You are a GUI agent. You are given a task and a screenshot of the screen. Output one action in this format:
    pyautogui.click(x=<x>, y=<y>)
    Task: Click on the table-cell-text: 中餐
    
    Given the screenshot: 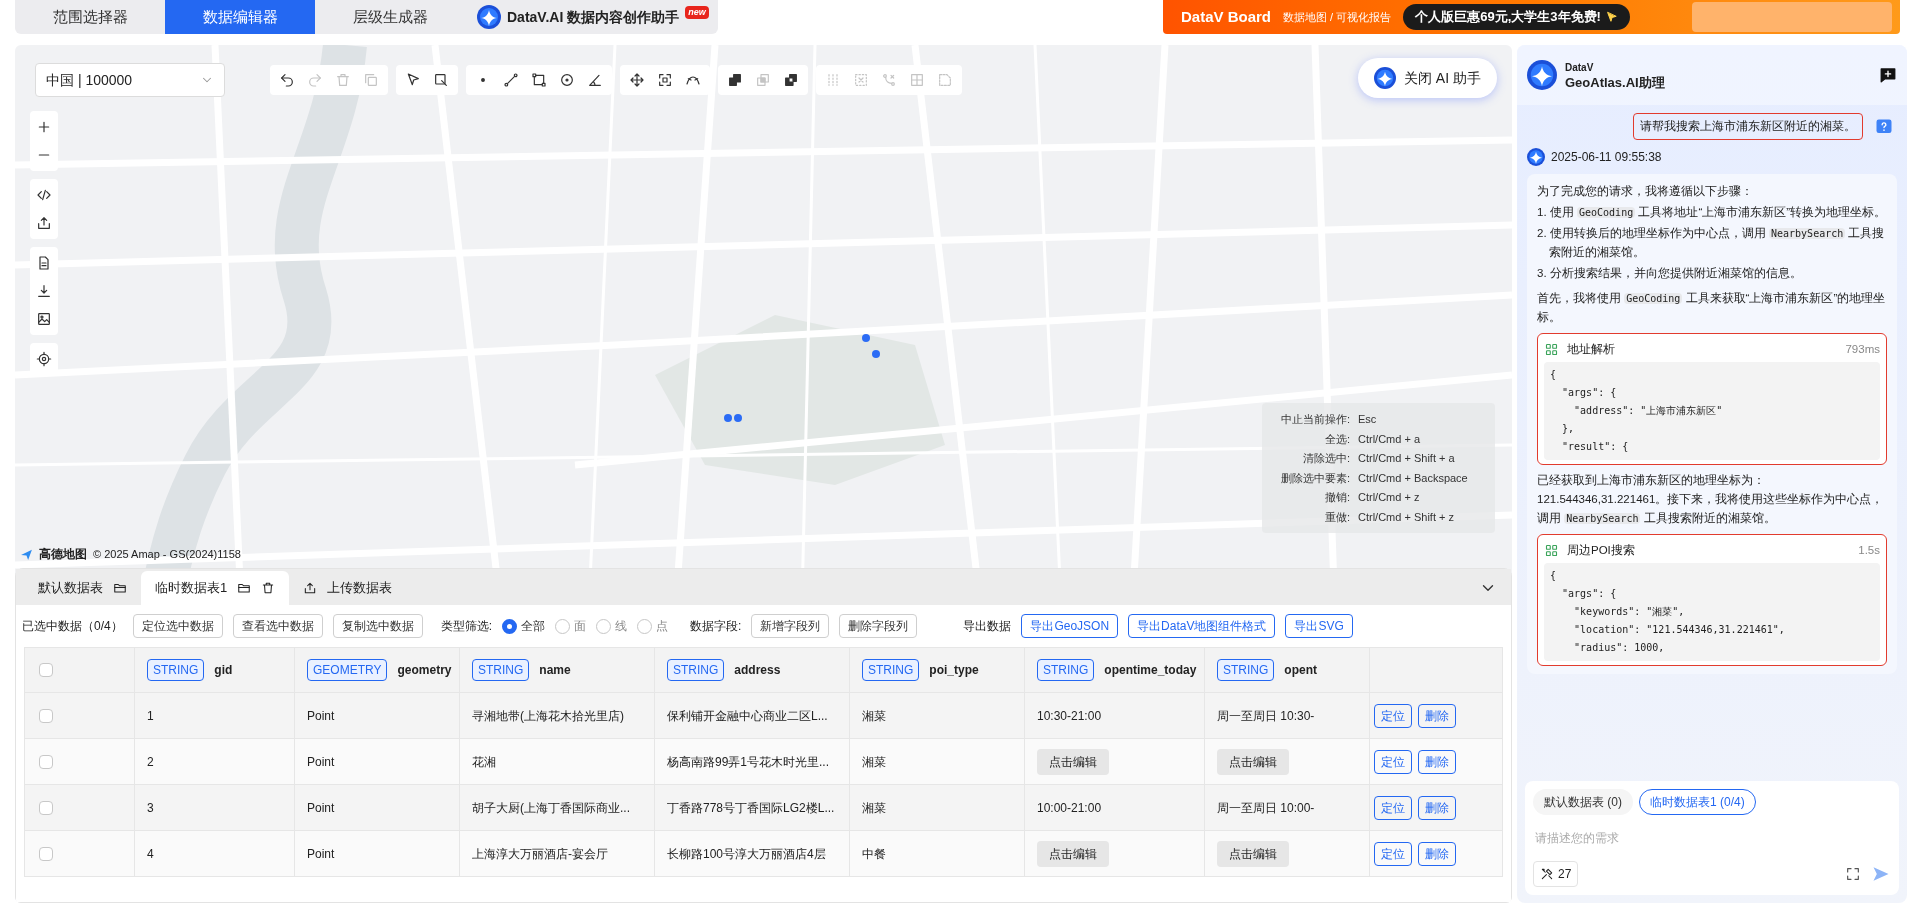 What is the action you would take?
    pyautogui.click(x=874, y=854)
    